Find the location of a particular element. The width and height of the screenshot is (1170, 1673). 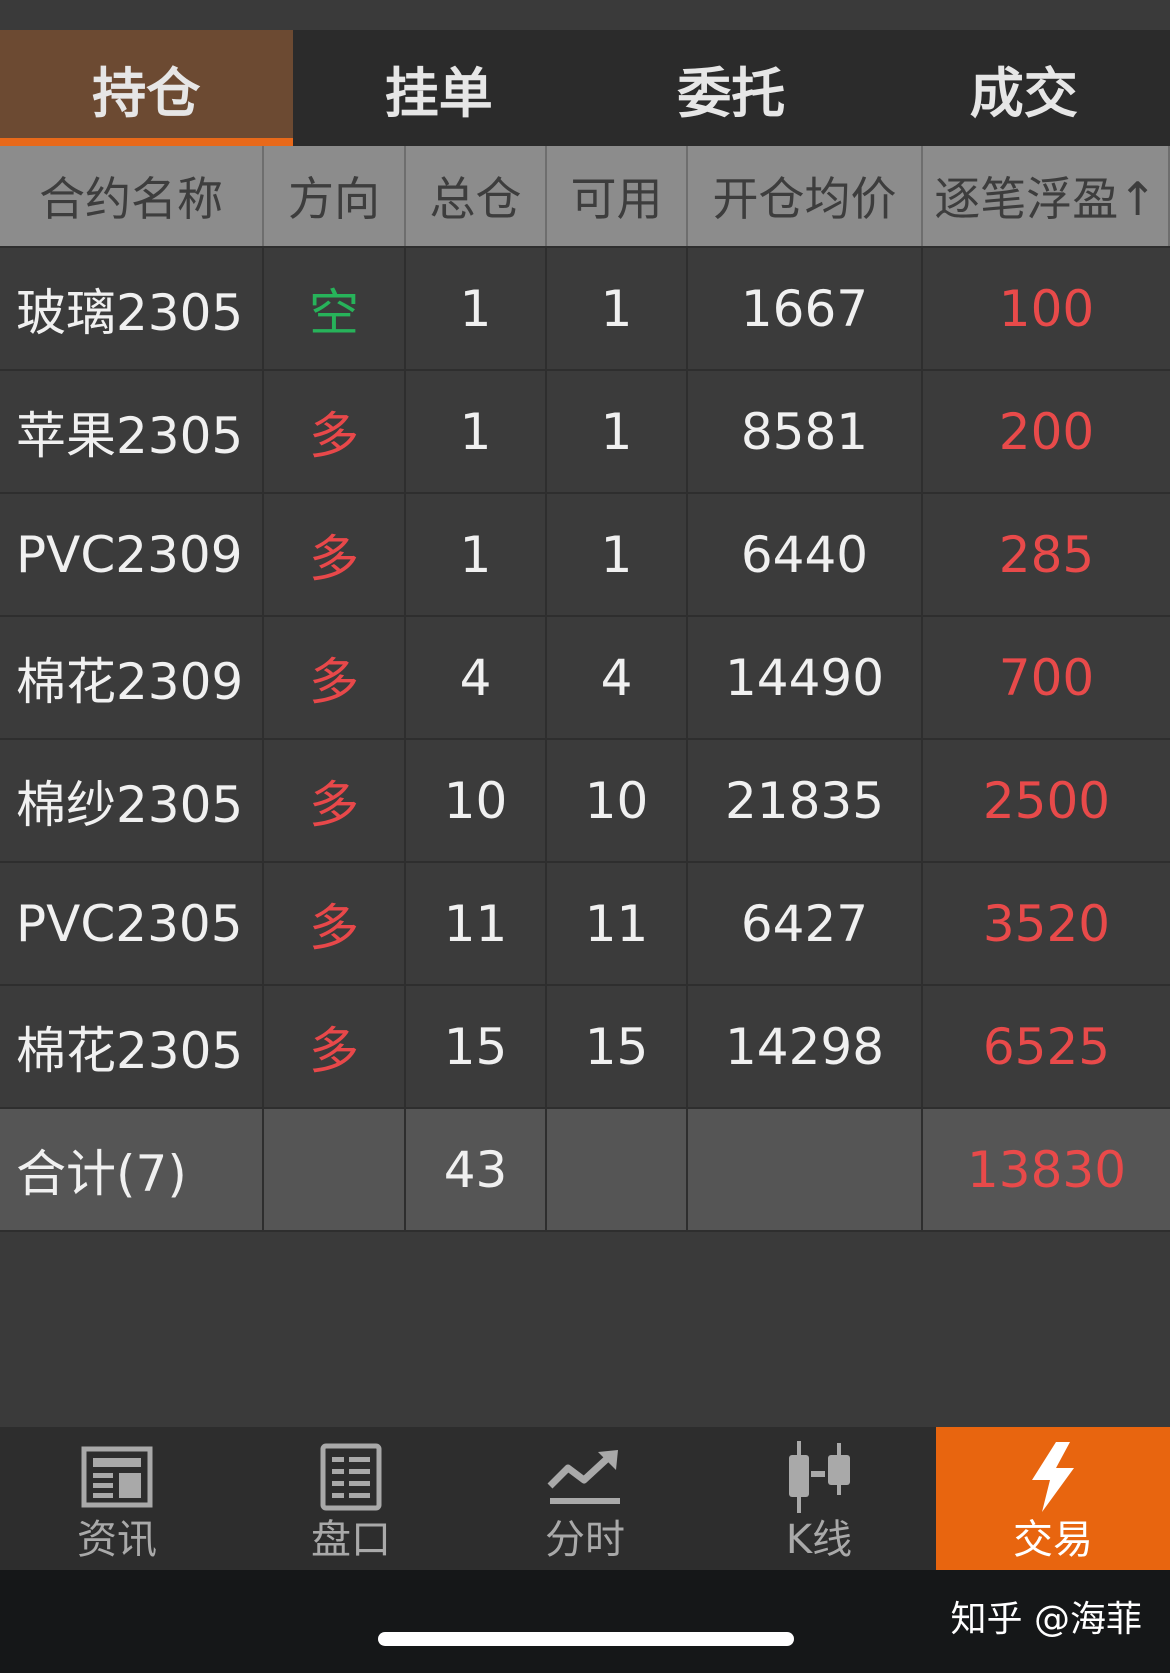

total-position: 15 is located at coordinates (476, 1046).